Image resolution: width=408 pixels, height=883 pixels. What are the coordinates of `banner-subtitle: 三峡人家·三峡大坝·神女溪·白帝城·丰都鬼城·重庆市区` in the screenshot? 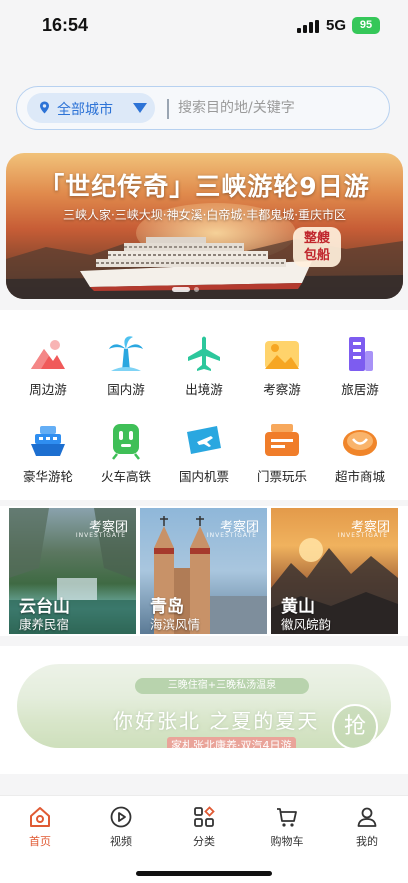 It's located at (204, 215).